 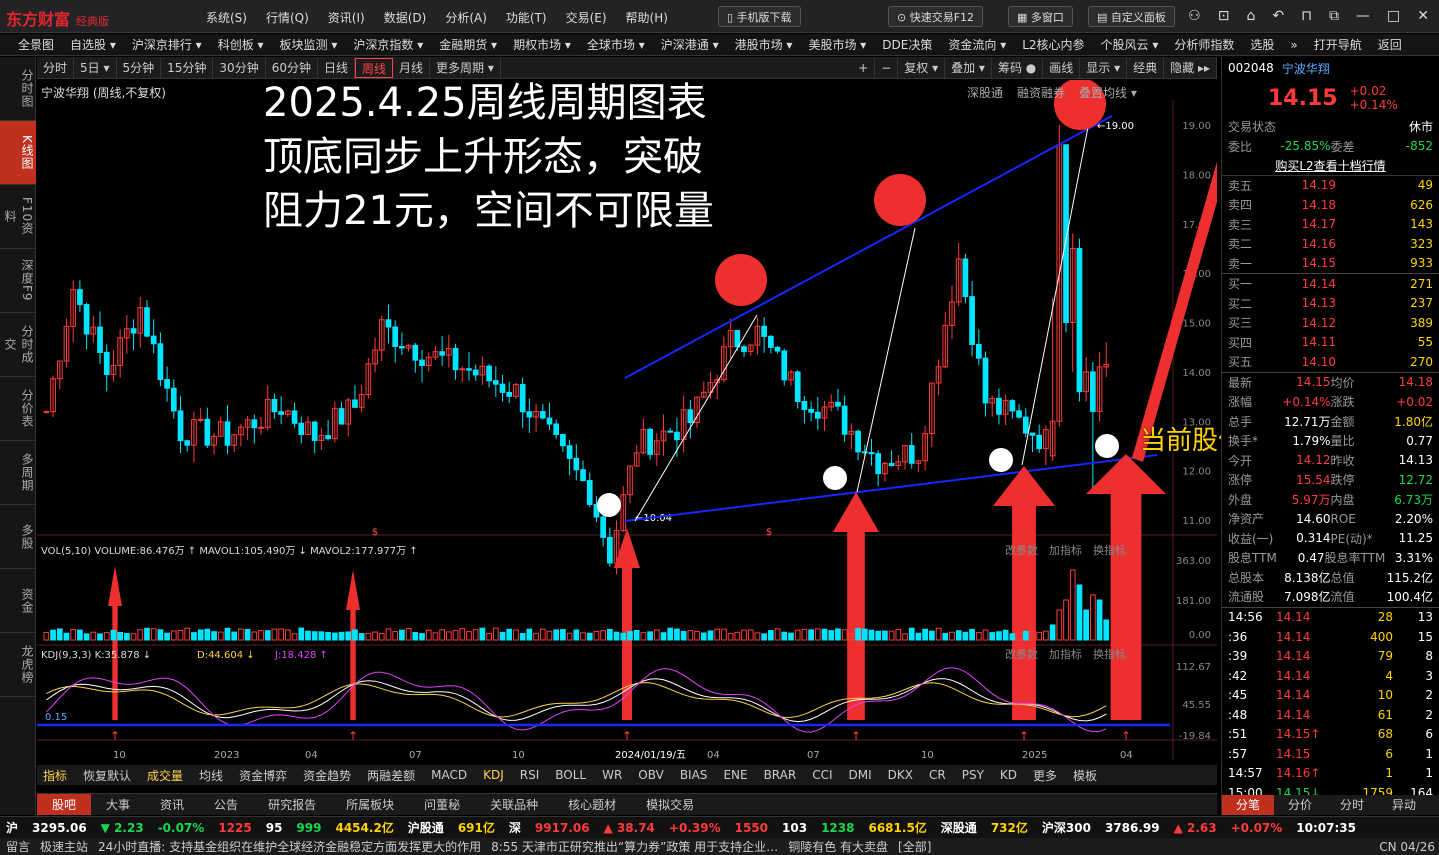 I want to click on left-tab: 资金, so click(x=18, y=601).